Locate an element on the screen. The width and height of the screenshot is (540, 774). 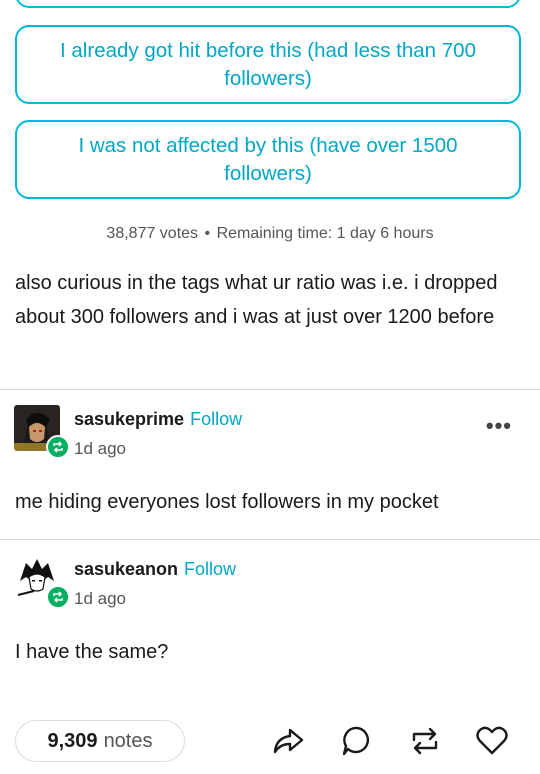
share-icon is located at coordinates (288, 741).